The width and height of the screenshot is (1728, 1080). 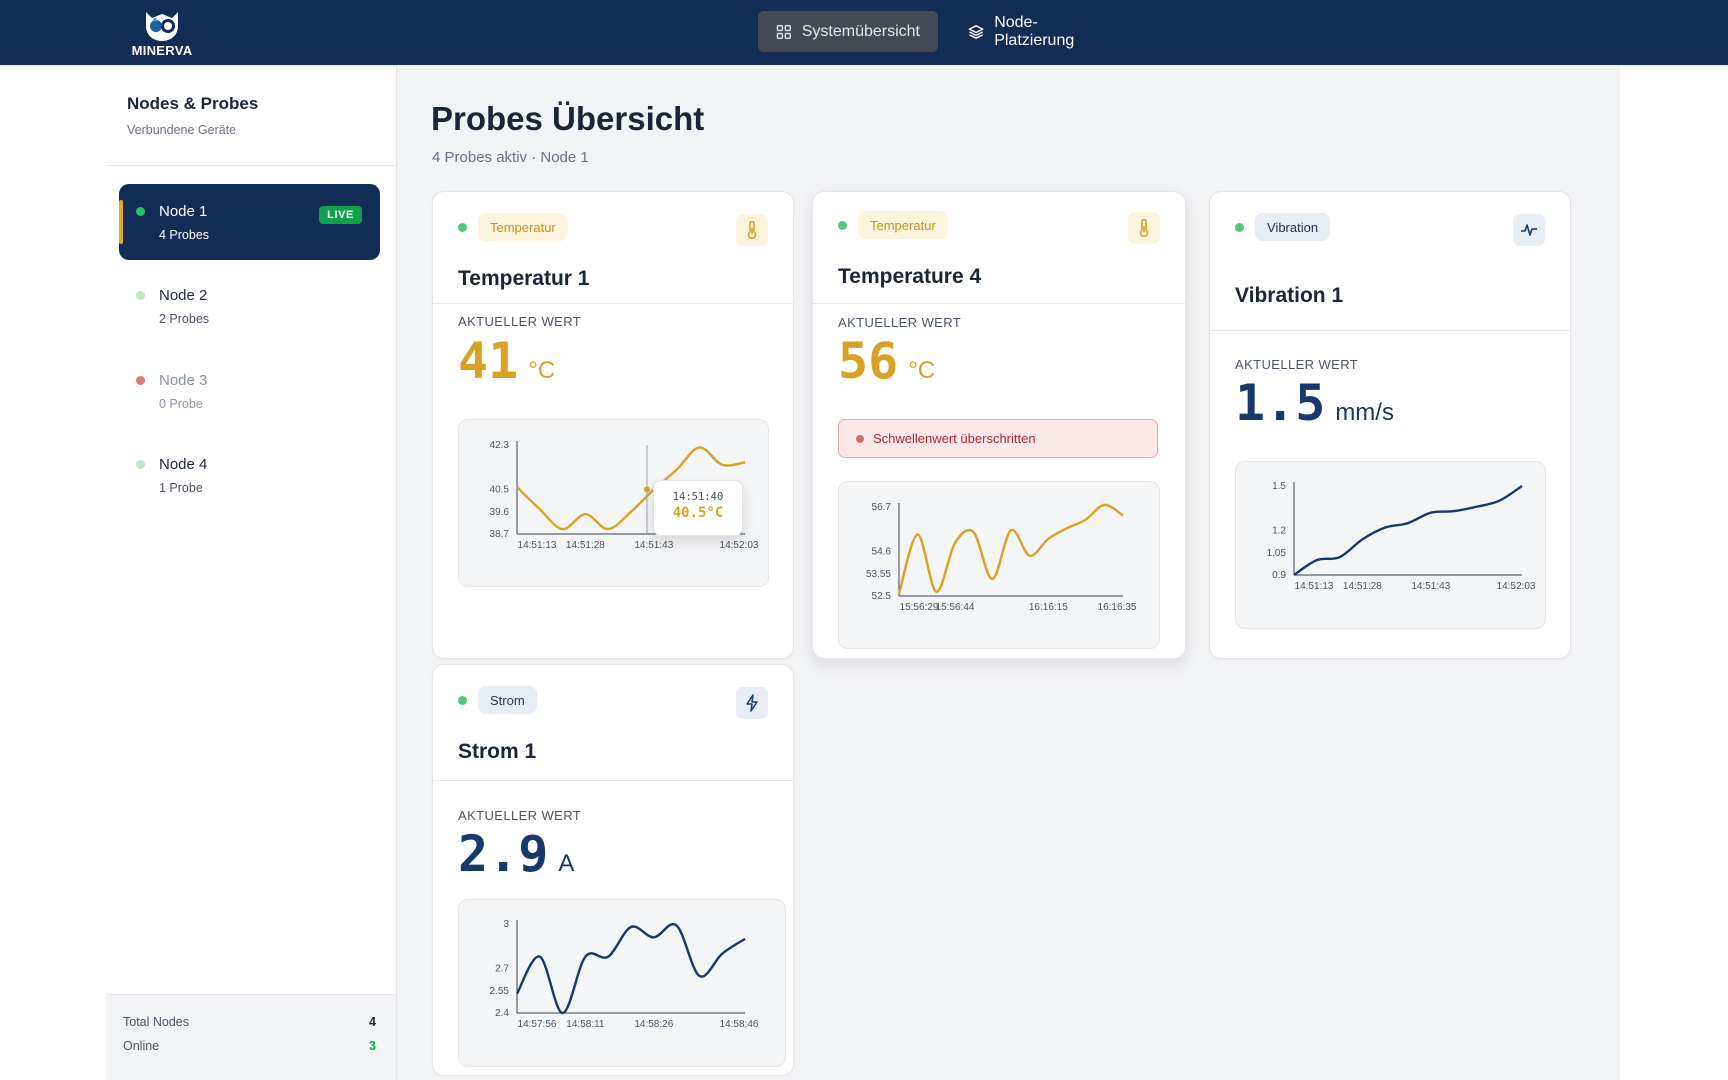 What do you see at coordinates (1364, 412) in the screenshot?
I see `value-unit: mm/s` at bounding box center [1364, 412].